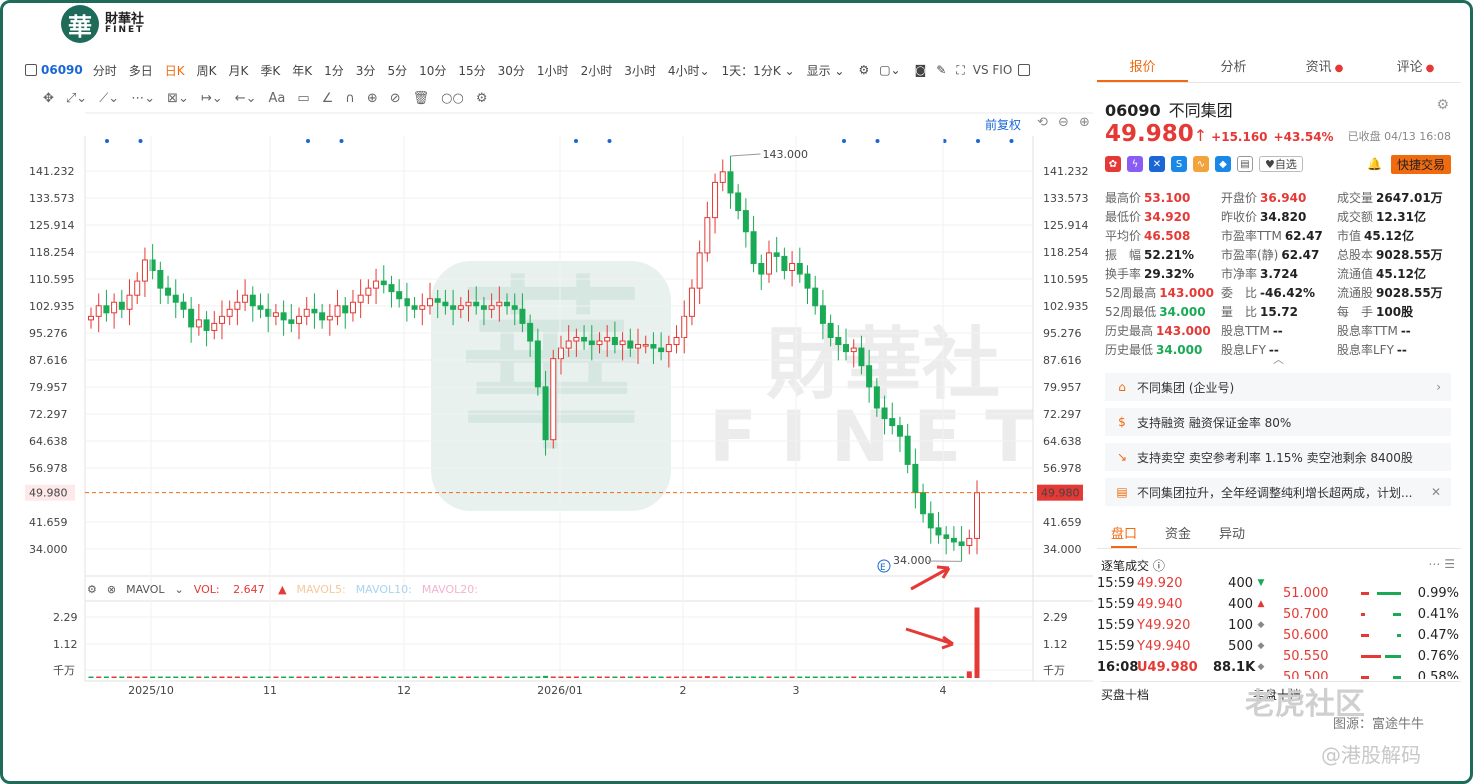 The width and height of the screenshot is (1473, 784). I want to click on draw-tool-icon-0: ✥, so click(48, 98).